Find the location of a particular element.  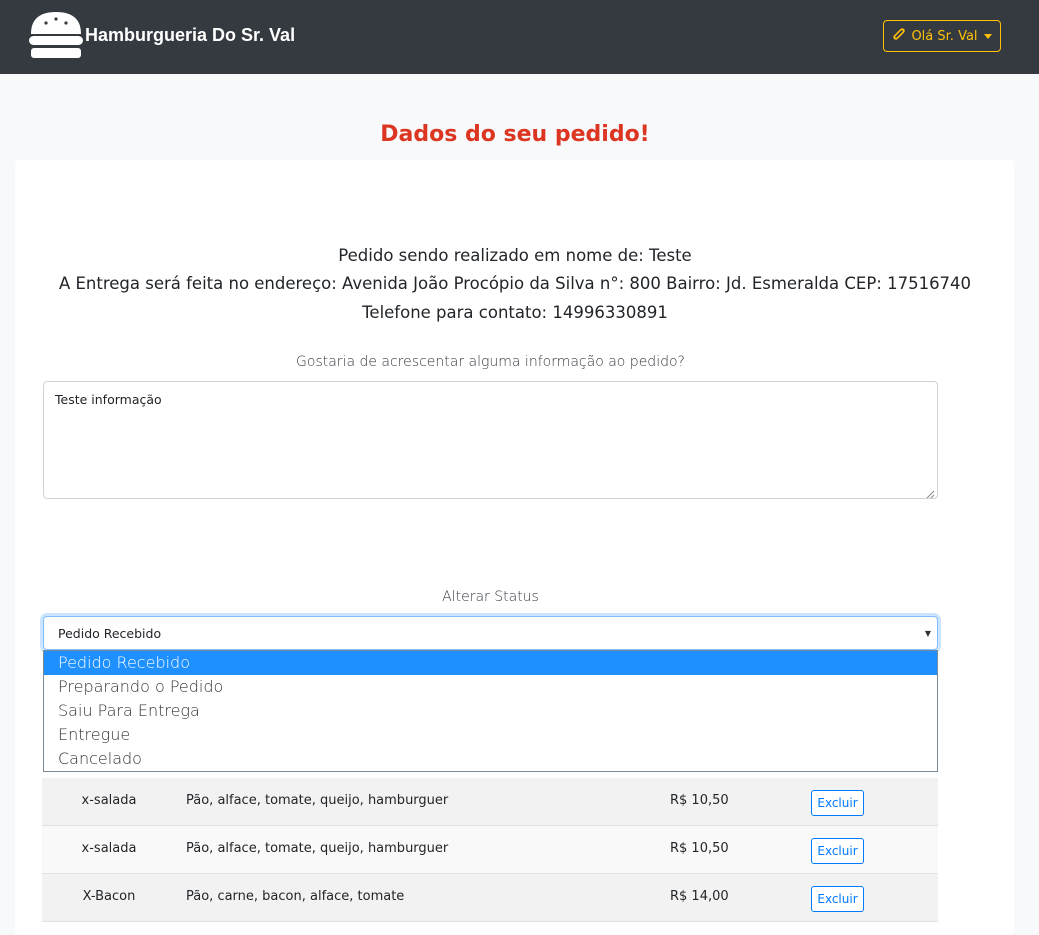

brand-name: Hamburgueria Do Sr. Val is located at coordinates (190, 35).